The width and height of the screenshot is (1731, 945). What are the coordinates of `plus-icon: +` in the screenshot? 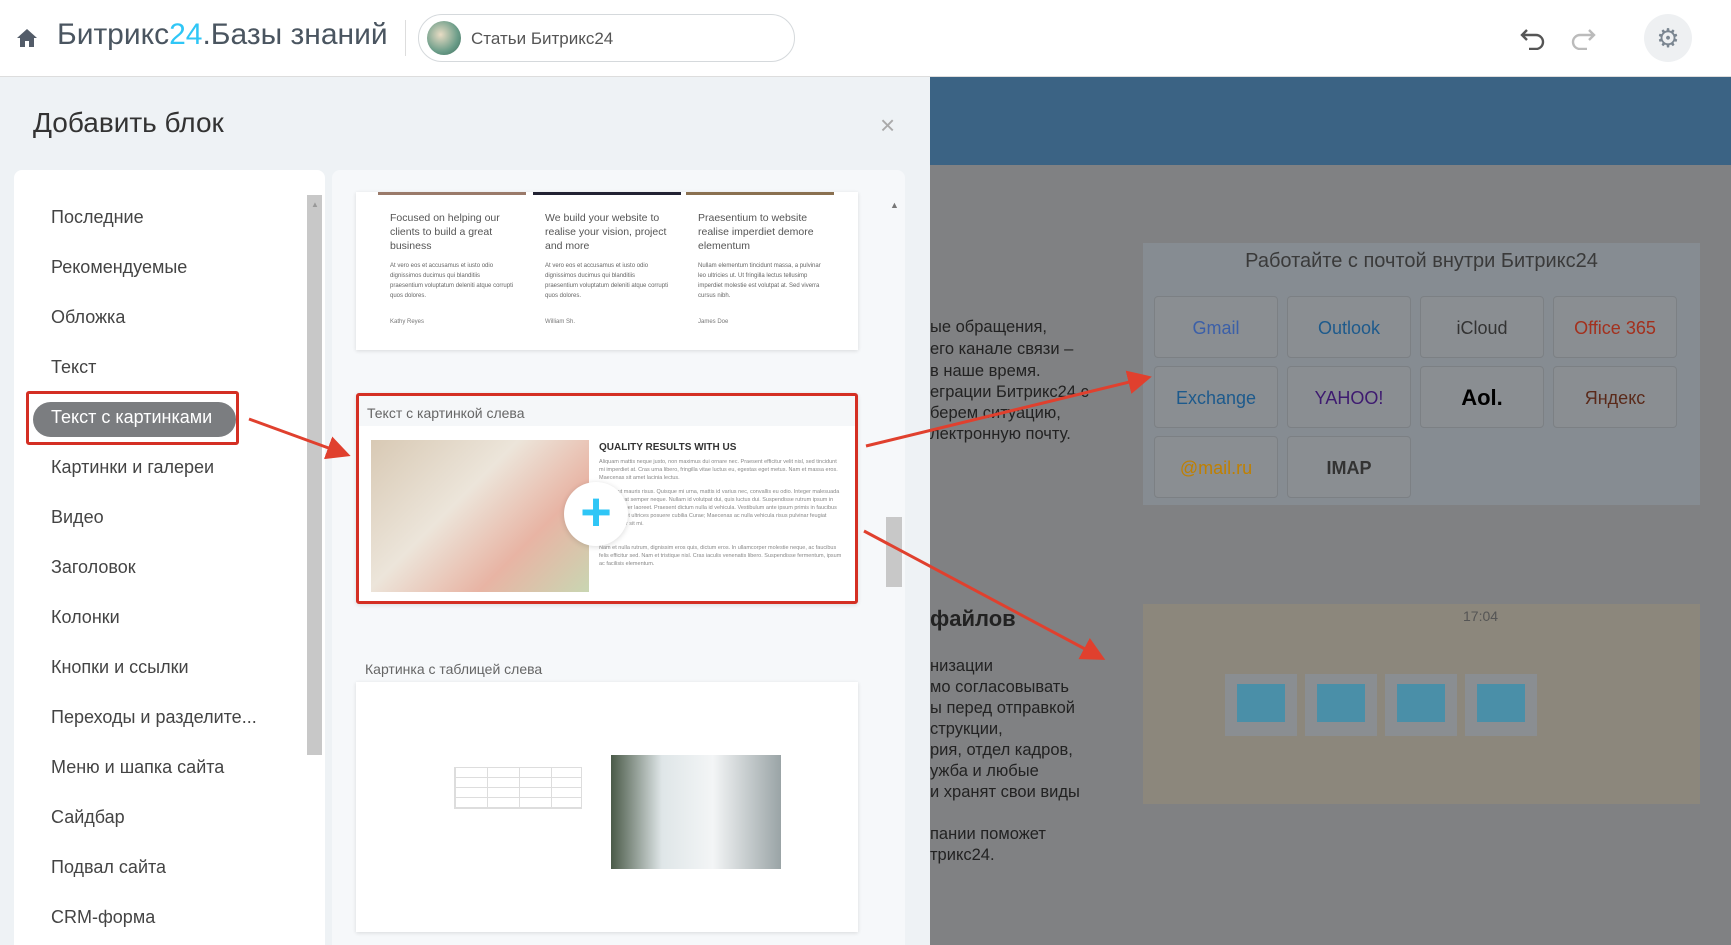 It's located at (596, 514).